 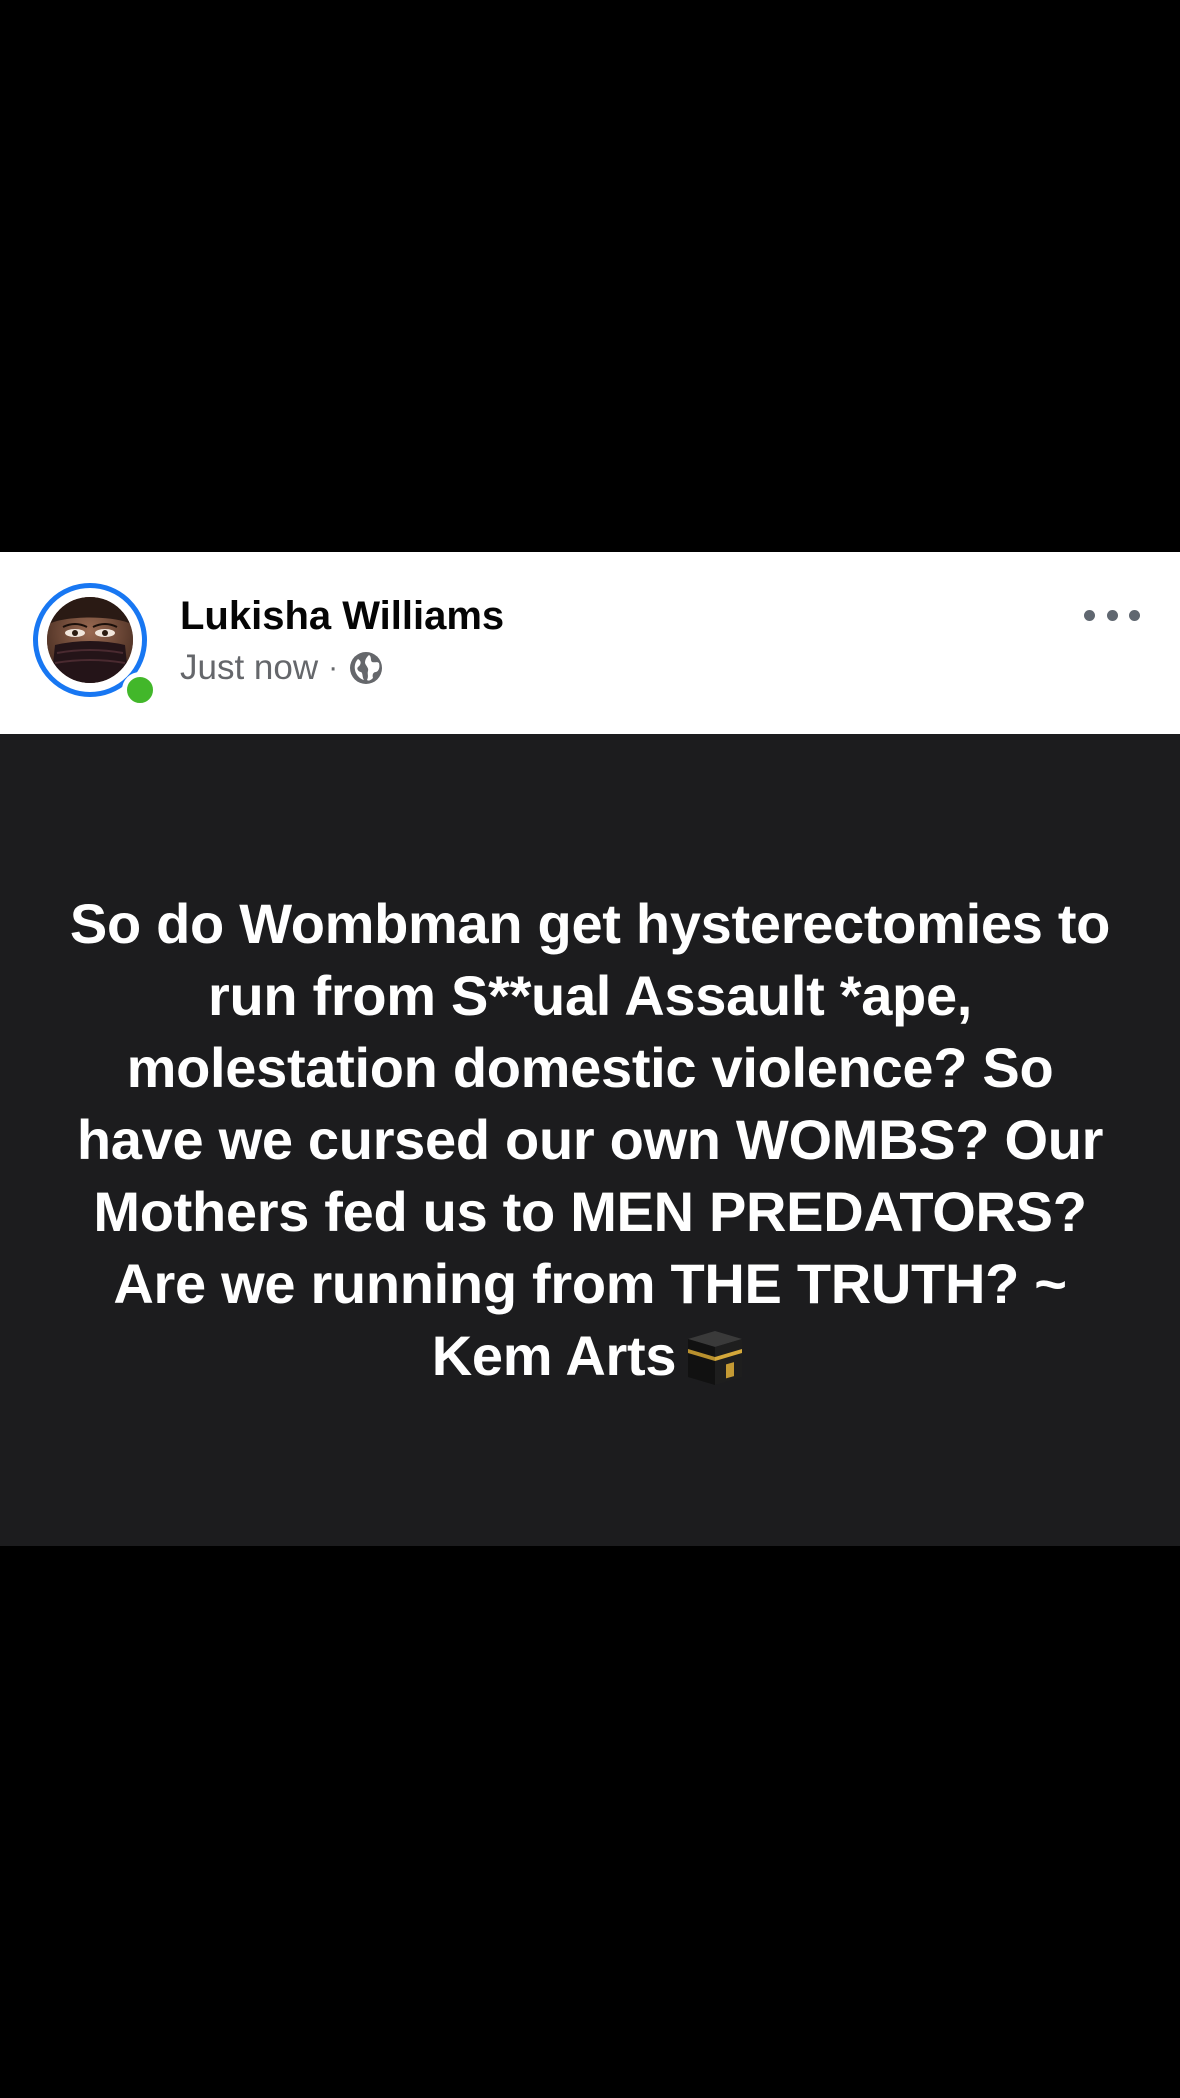 I want to click on post-meta: Just now ·, so click(x=282, y=668).